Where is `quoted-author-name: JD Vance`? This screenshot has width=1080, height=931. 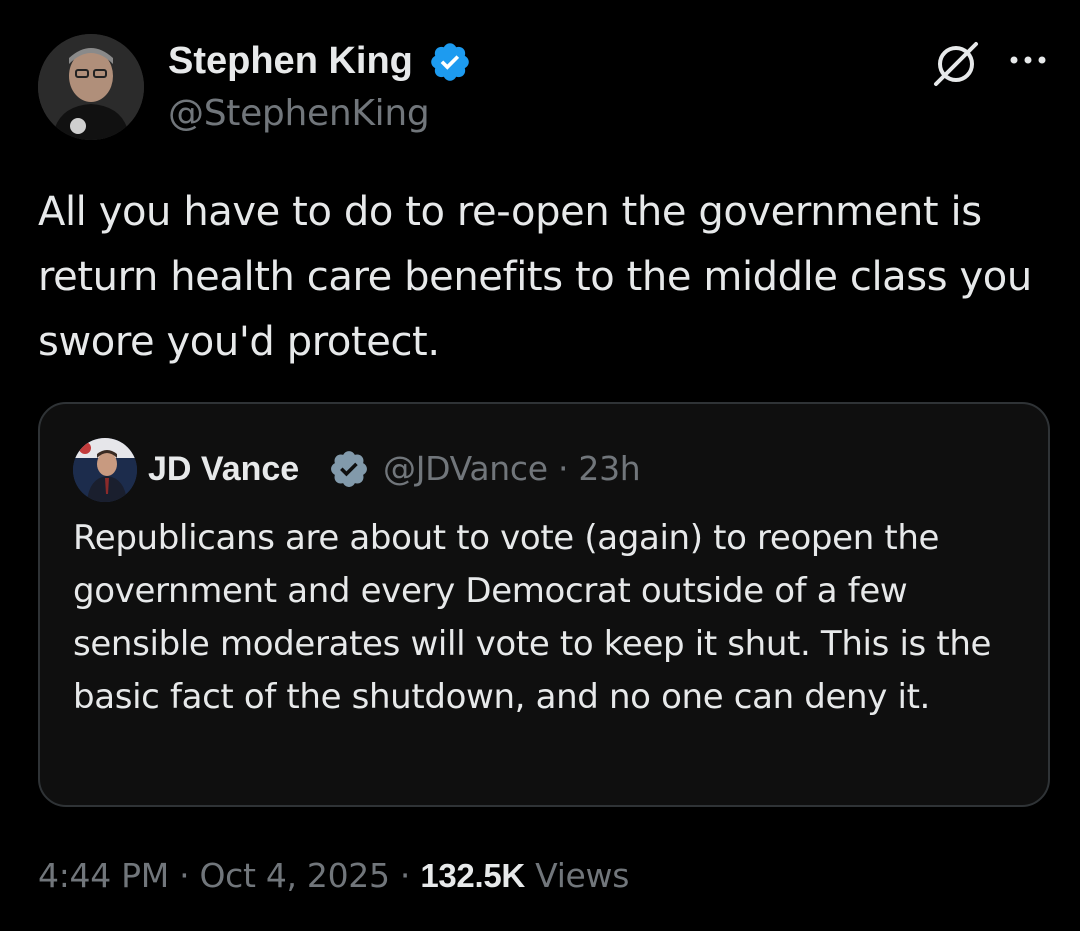
quoted-author-name: JD Vance is located at coordinates (223, 469).